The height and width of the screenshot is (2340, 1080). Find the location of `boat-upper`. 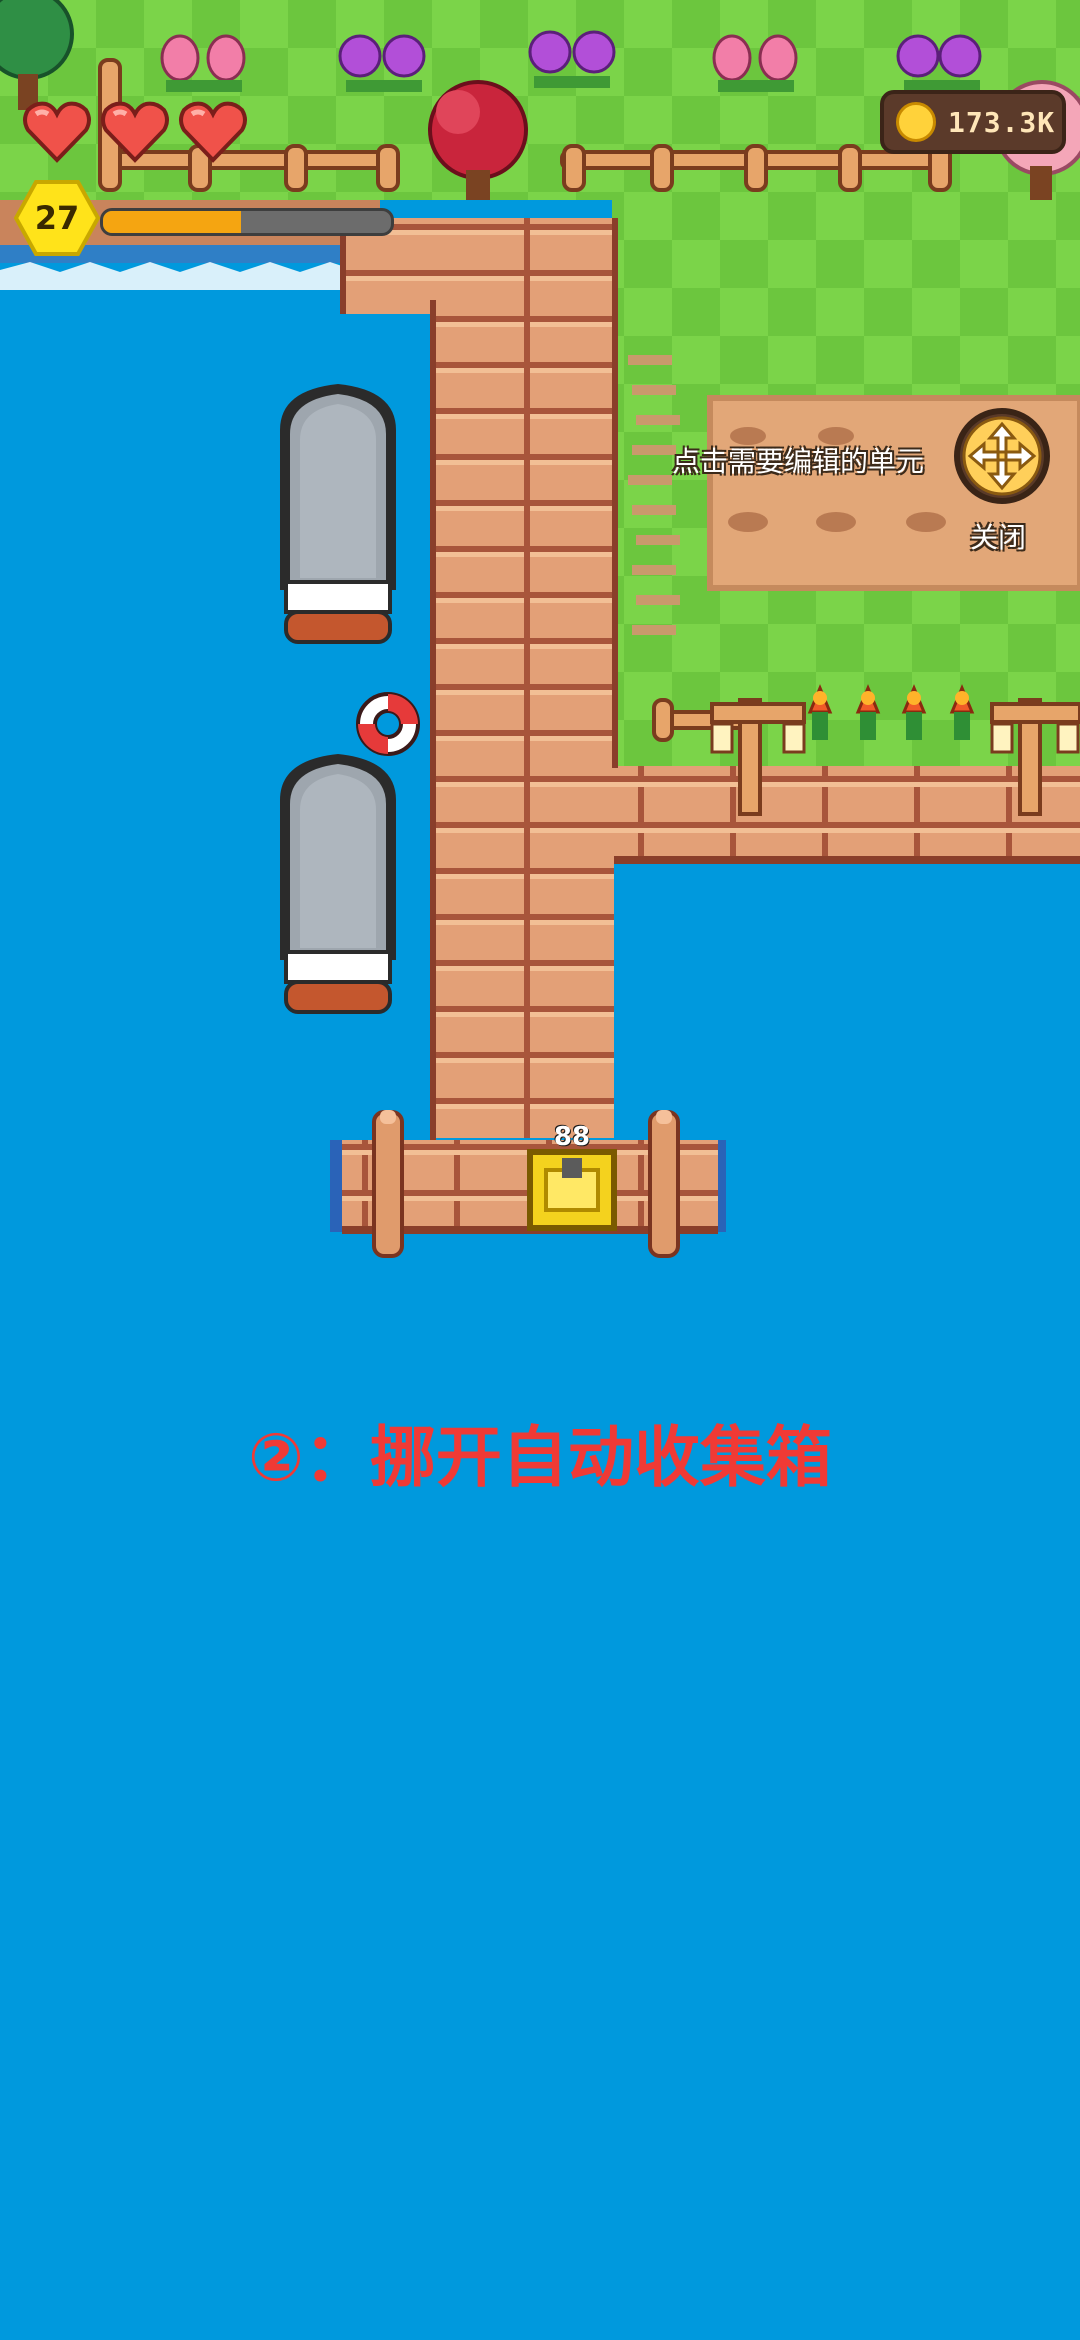

boat-upper is located at coordinates (338, 514).